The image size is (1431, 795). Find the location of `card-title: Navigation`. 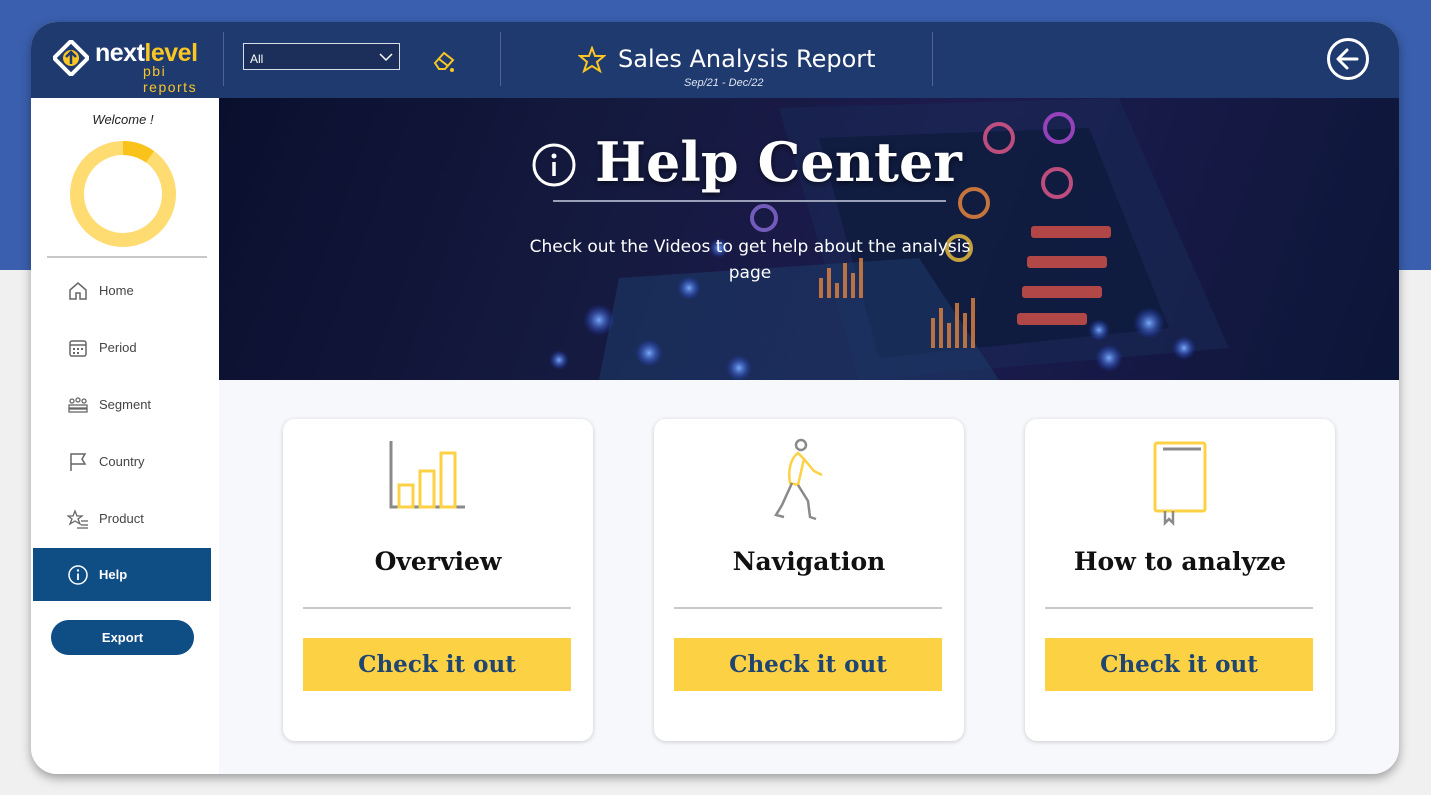

card-title: Navigation is located at coordinates (809, 561).